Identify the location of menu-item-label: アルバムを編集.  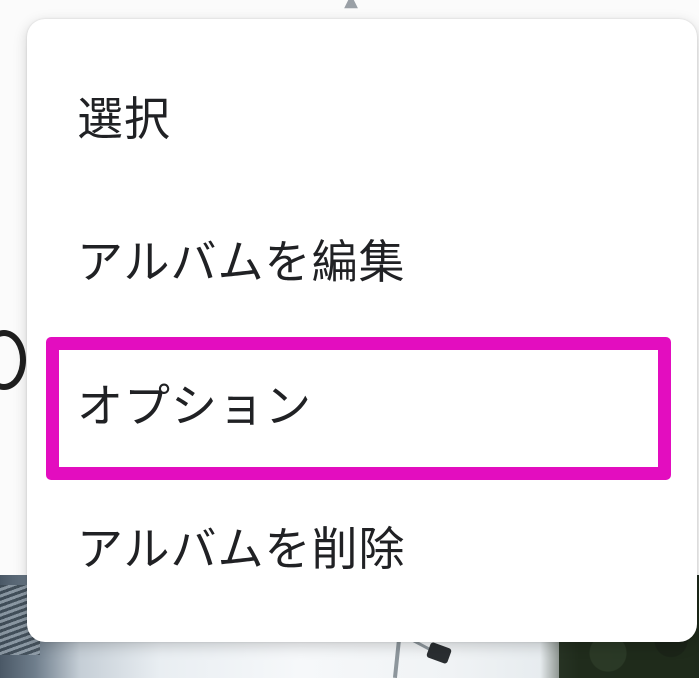
(241, 262).